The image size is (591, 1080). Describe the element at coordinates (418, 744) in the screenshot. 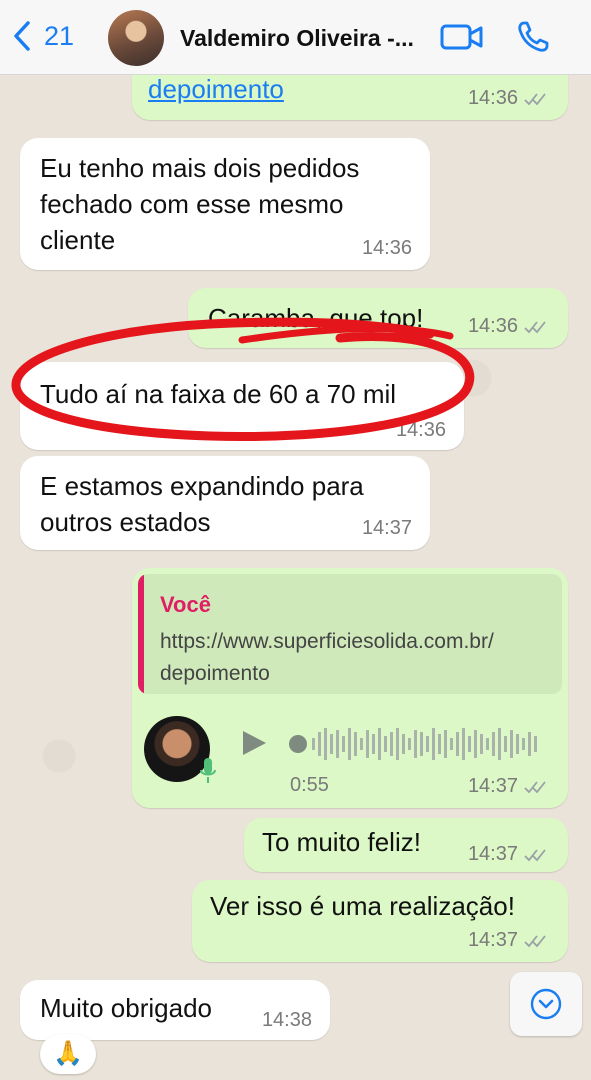

I see `audio-waveform` at that location.